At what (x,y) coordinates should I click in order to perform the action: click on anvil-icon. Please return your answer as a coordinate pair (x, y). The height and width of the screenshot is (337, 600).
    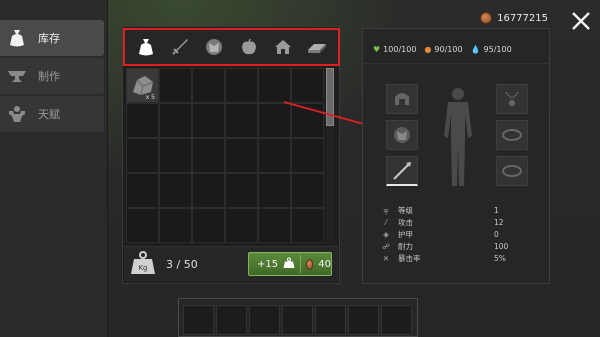
    Looking at the image, I should click on (17, 76).